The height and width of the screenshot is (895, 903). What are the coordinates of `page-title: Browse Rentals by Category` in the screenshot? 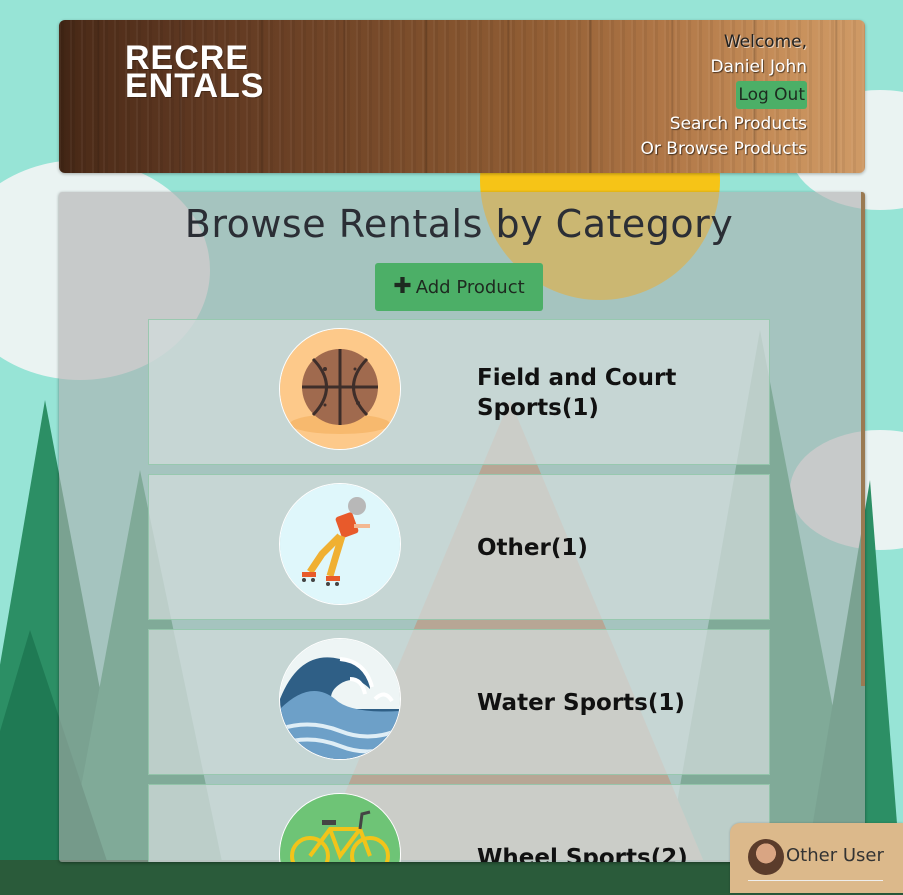 It's located at (459, 224).